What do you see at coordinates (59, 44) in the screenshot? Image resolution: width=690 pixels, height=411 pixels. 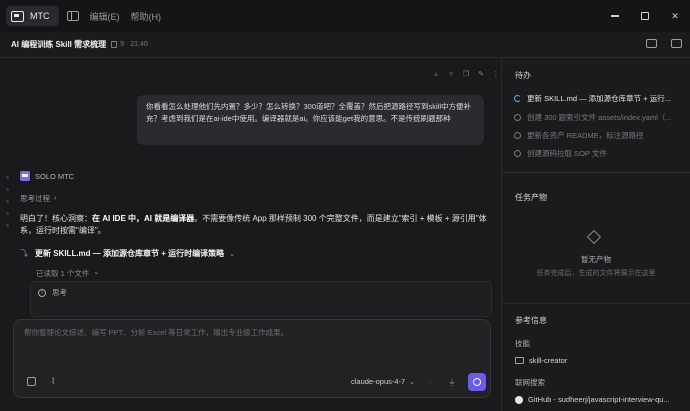 I see `task-title: AI 编程训练 Skill 需求梳理` at bounding box center [59, 44].